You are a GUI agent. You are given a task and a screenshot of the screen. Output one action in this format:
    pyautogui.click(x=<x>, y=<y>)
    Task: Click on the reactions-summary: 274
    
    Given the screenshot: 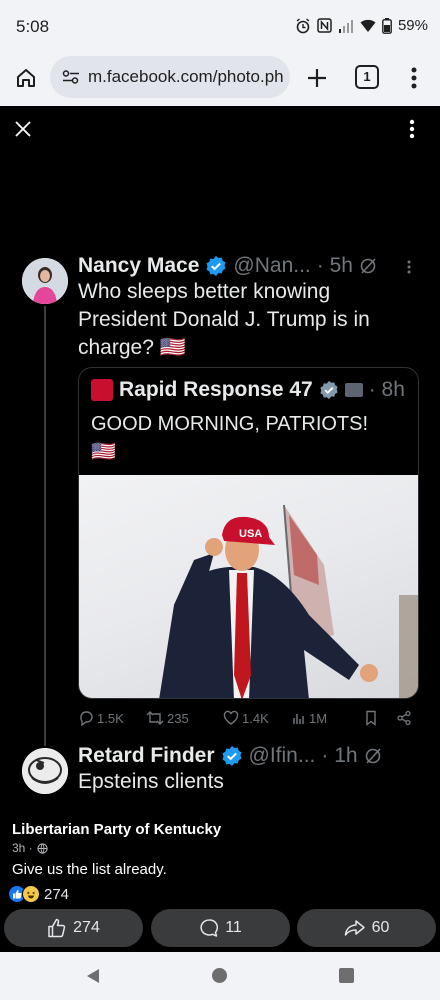 What is the action you would take?
    pyautogui.click(x=38, y=894)
    